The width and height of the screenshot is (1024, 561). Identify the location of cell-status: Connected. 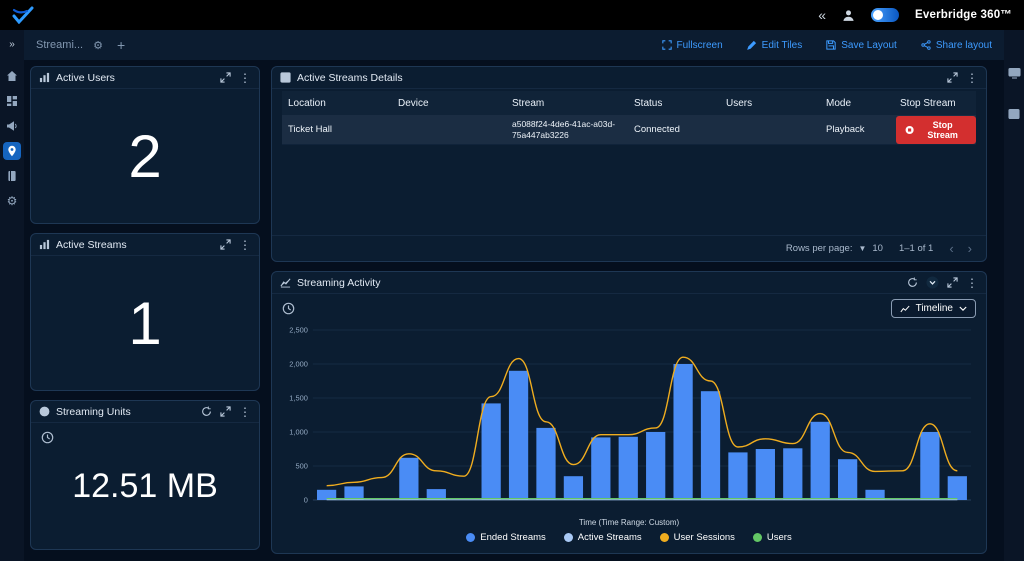
(657, 129).